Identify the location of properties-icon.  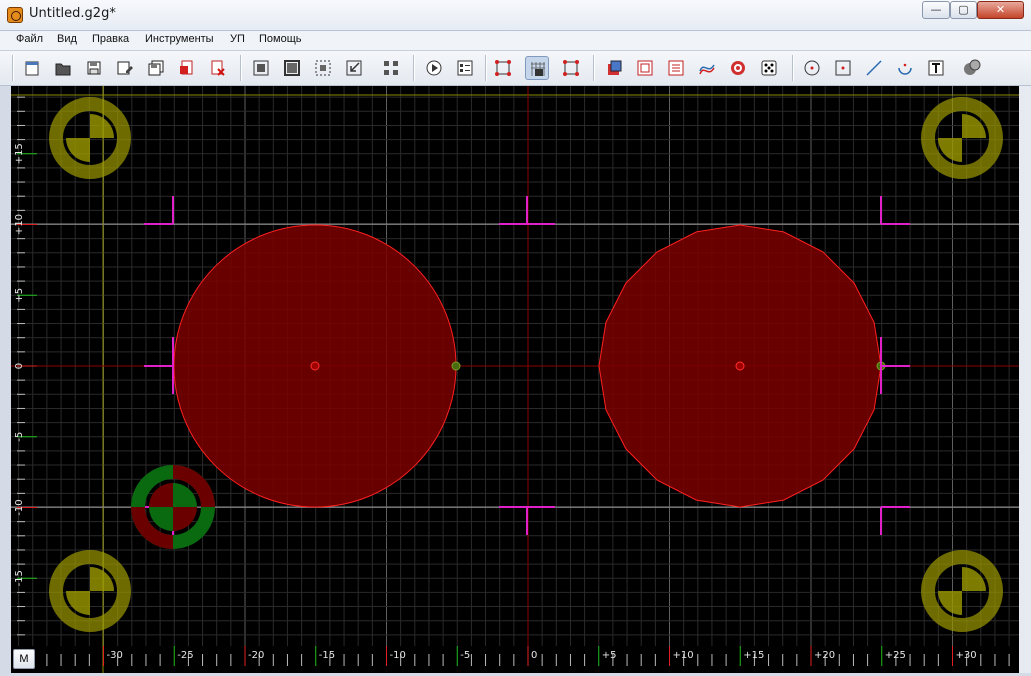
(465, 68).